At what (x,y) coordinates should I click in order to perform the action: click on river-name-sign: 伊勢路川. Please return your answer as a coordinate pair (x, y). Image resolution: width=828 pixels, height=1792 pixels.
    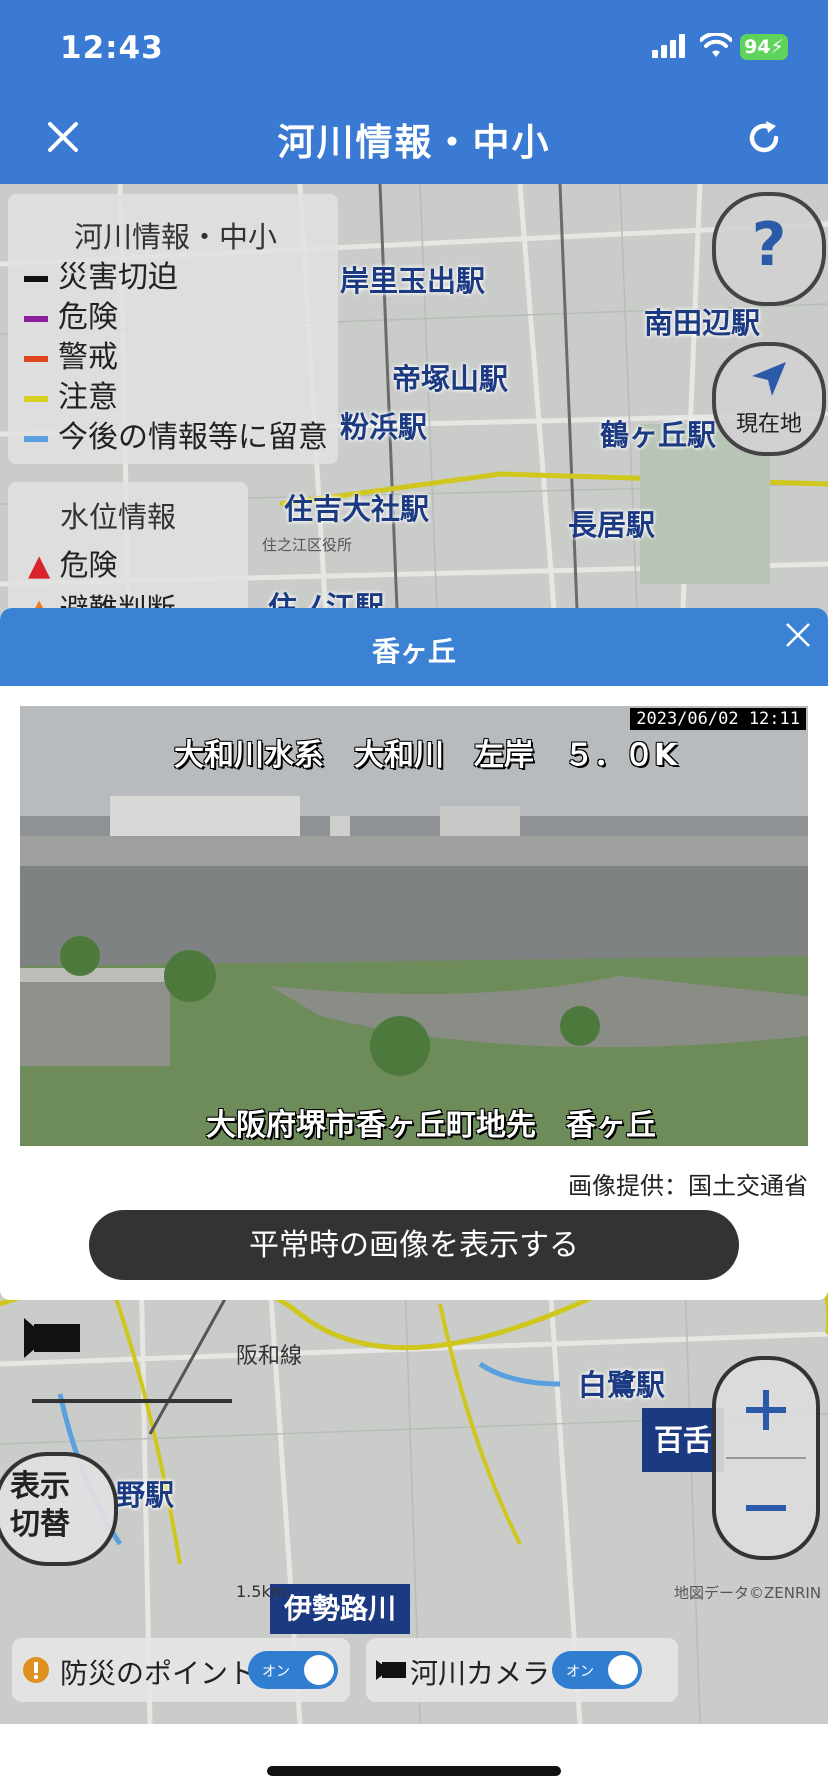
    Looking at the image, I should click on (340, 1609).